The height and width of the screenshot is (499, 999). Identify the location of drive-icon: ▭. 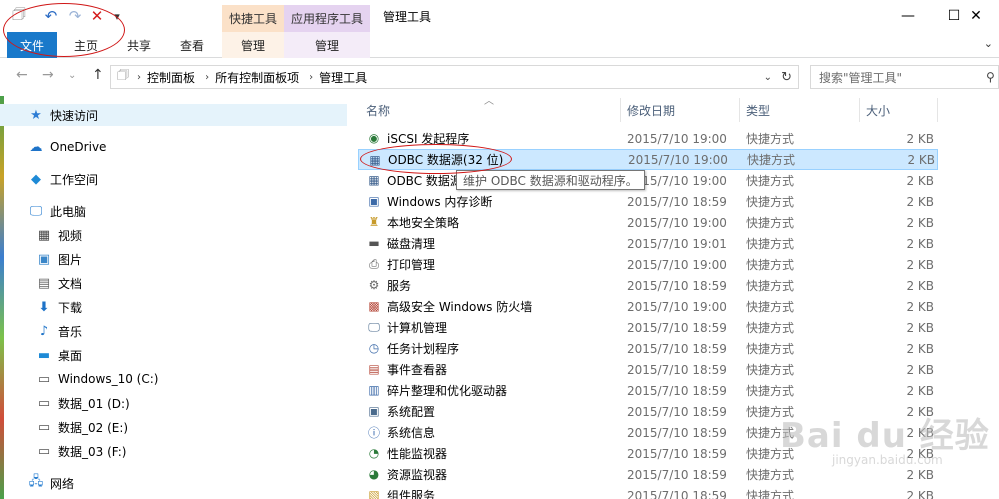
(44, 451).